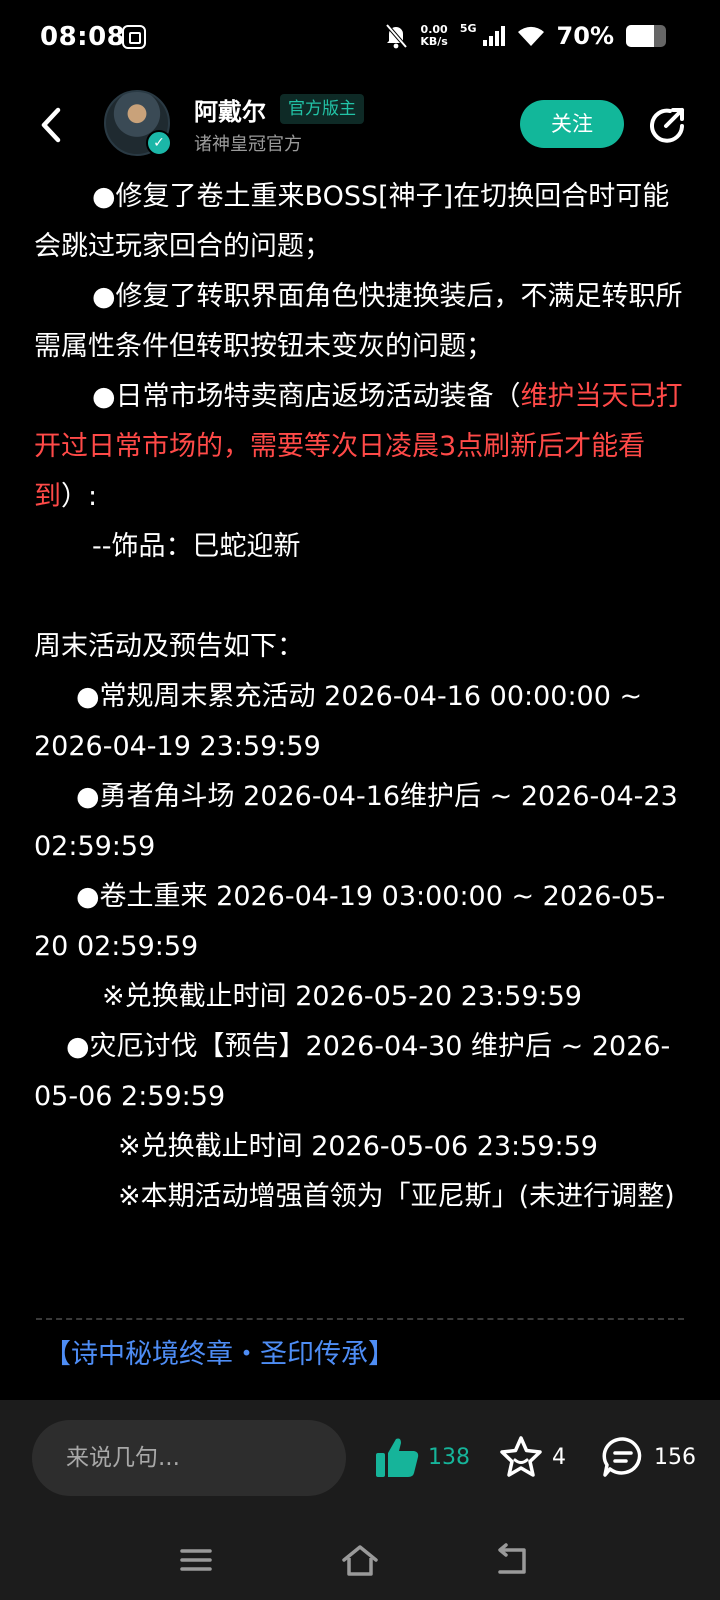 This screenshot has height=1600, width=720. I want to click on favorite-button: 4, so click(532, 1457).